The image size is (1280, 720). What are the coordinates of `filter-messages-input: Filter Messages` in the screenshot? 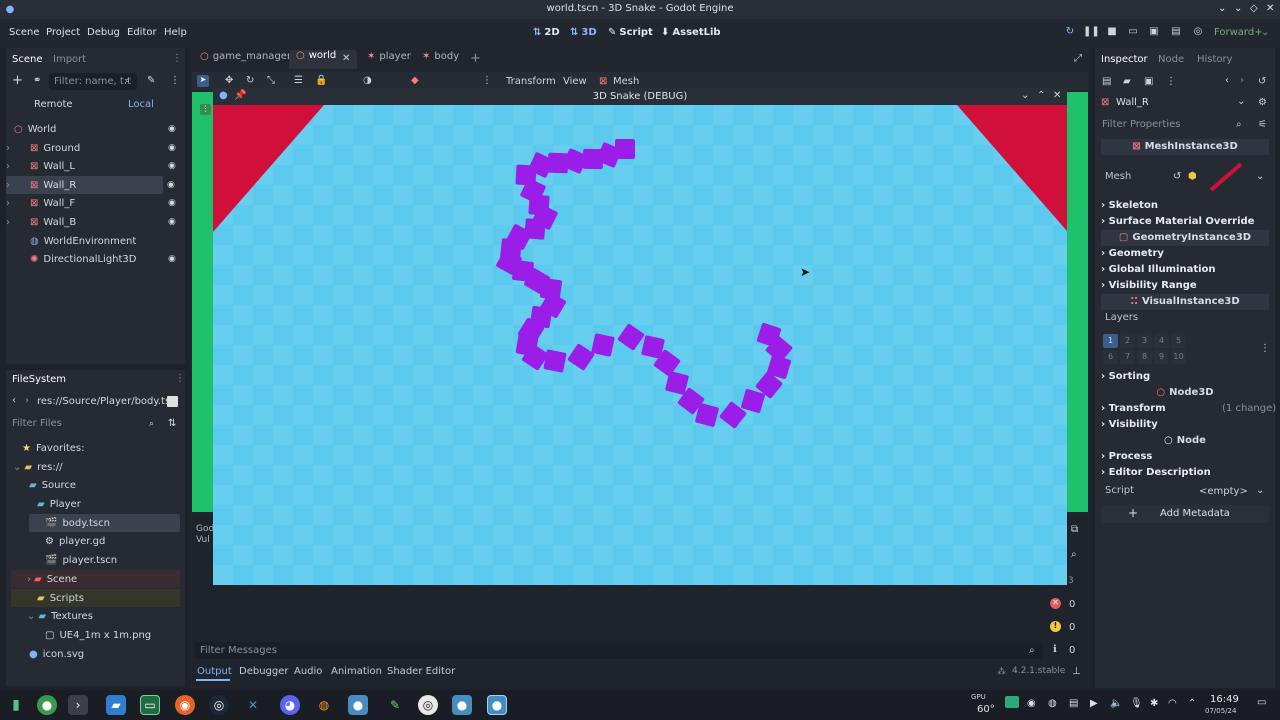 It's located at (619, 650).